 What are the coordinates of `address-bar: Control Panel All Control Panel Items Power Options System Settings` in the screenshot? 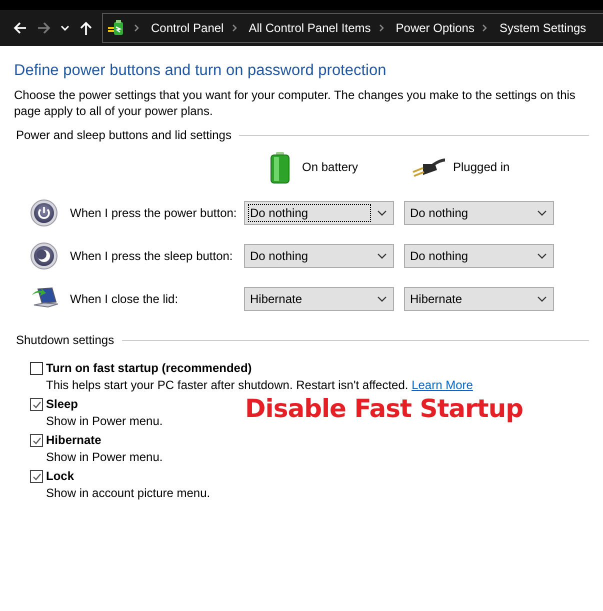 It's located at (352, 28).